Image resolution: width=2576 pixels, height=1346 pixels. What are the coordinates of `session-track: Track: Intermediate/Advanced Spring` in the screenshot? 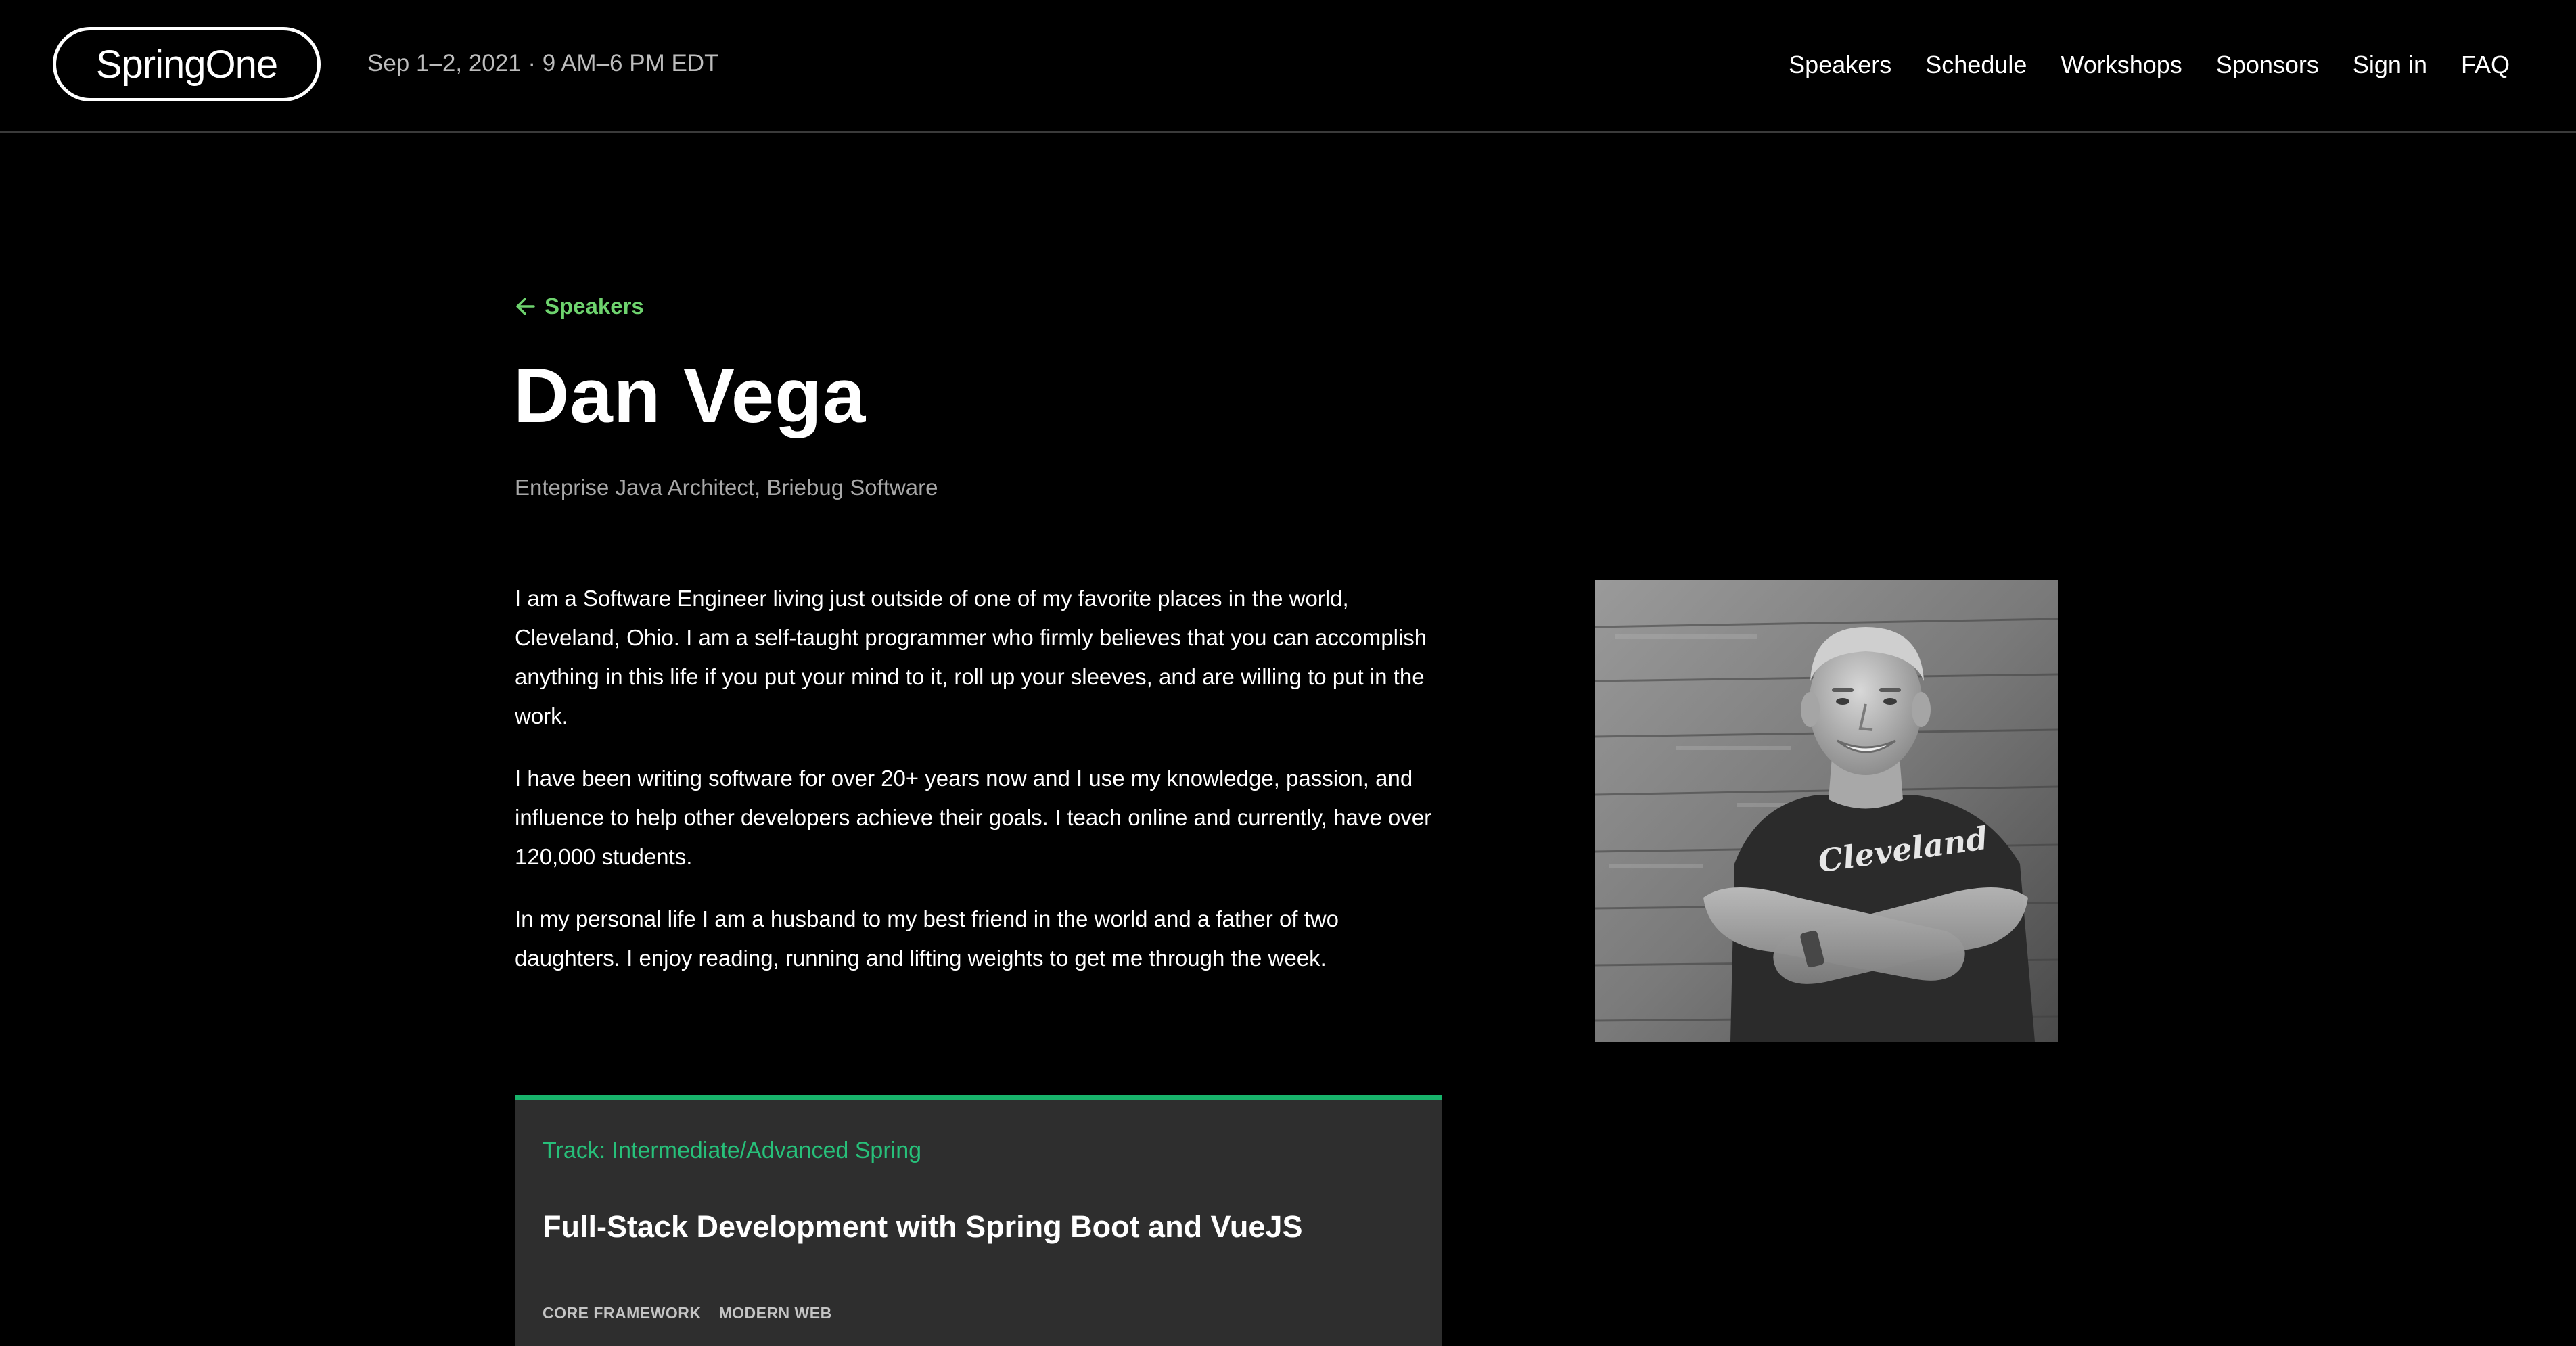 It's located at (732, 1150).